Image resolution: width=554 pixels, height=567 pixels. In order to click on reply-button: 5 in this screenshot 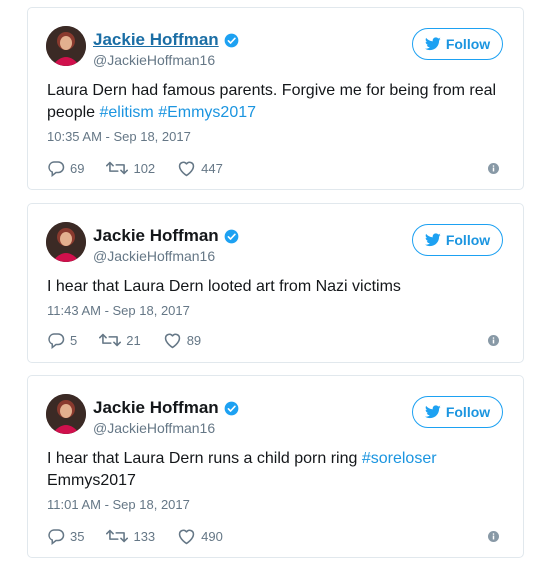, I will do `click(62, 340)`.